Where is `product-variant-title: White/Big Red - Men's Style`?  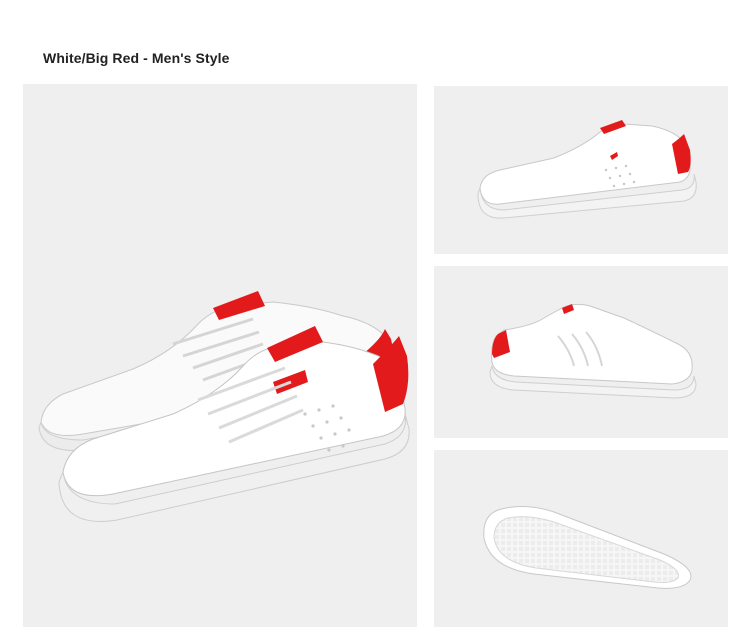
product-variant-title: White/Big Red - Men's Style is located at coordinates (136, 58).